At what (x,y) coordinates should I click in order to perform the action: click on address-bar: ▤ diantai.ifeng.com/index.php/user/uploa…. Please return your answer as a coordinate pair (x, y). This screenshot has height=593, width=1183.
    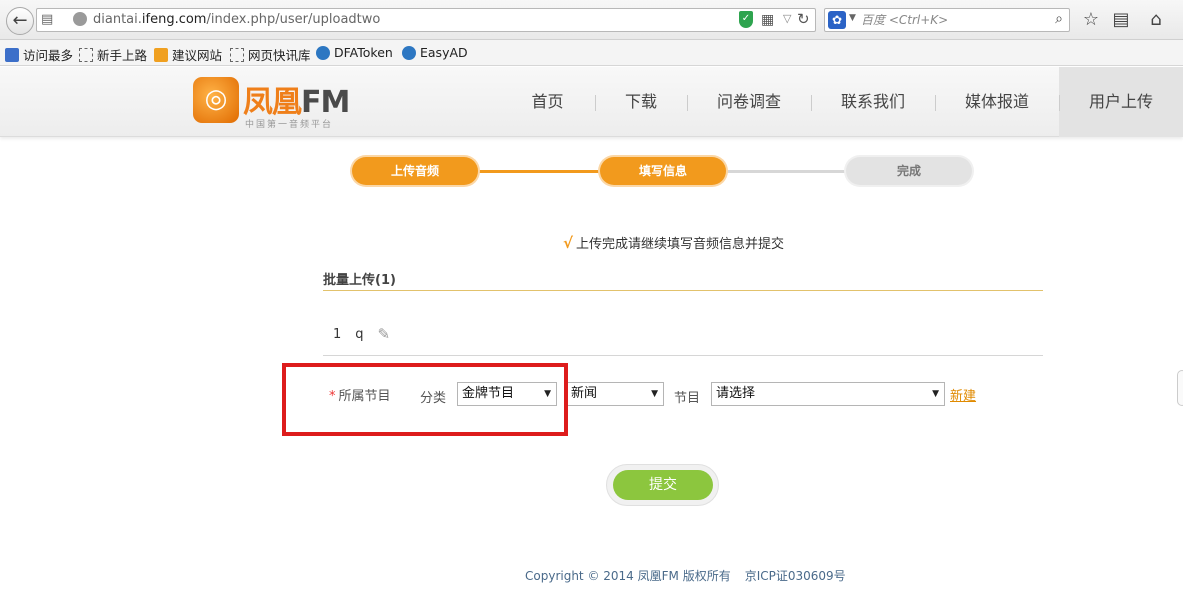
    Looking at the image, I should click on (426, 20).